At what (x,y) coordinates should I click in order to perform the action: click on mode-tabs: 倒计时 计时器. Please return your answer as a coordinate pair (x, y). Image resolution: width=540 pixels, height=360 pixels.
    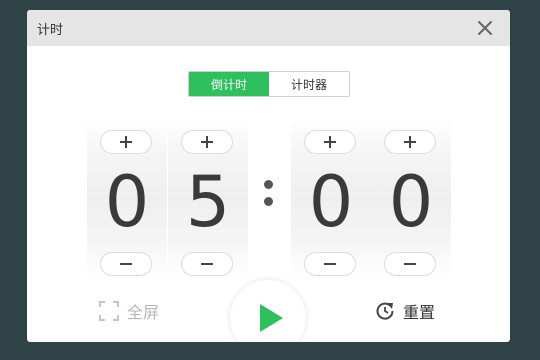
    Looking at the image, I should click on (269, 84).